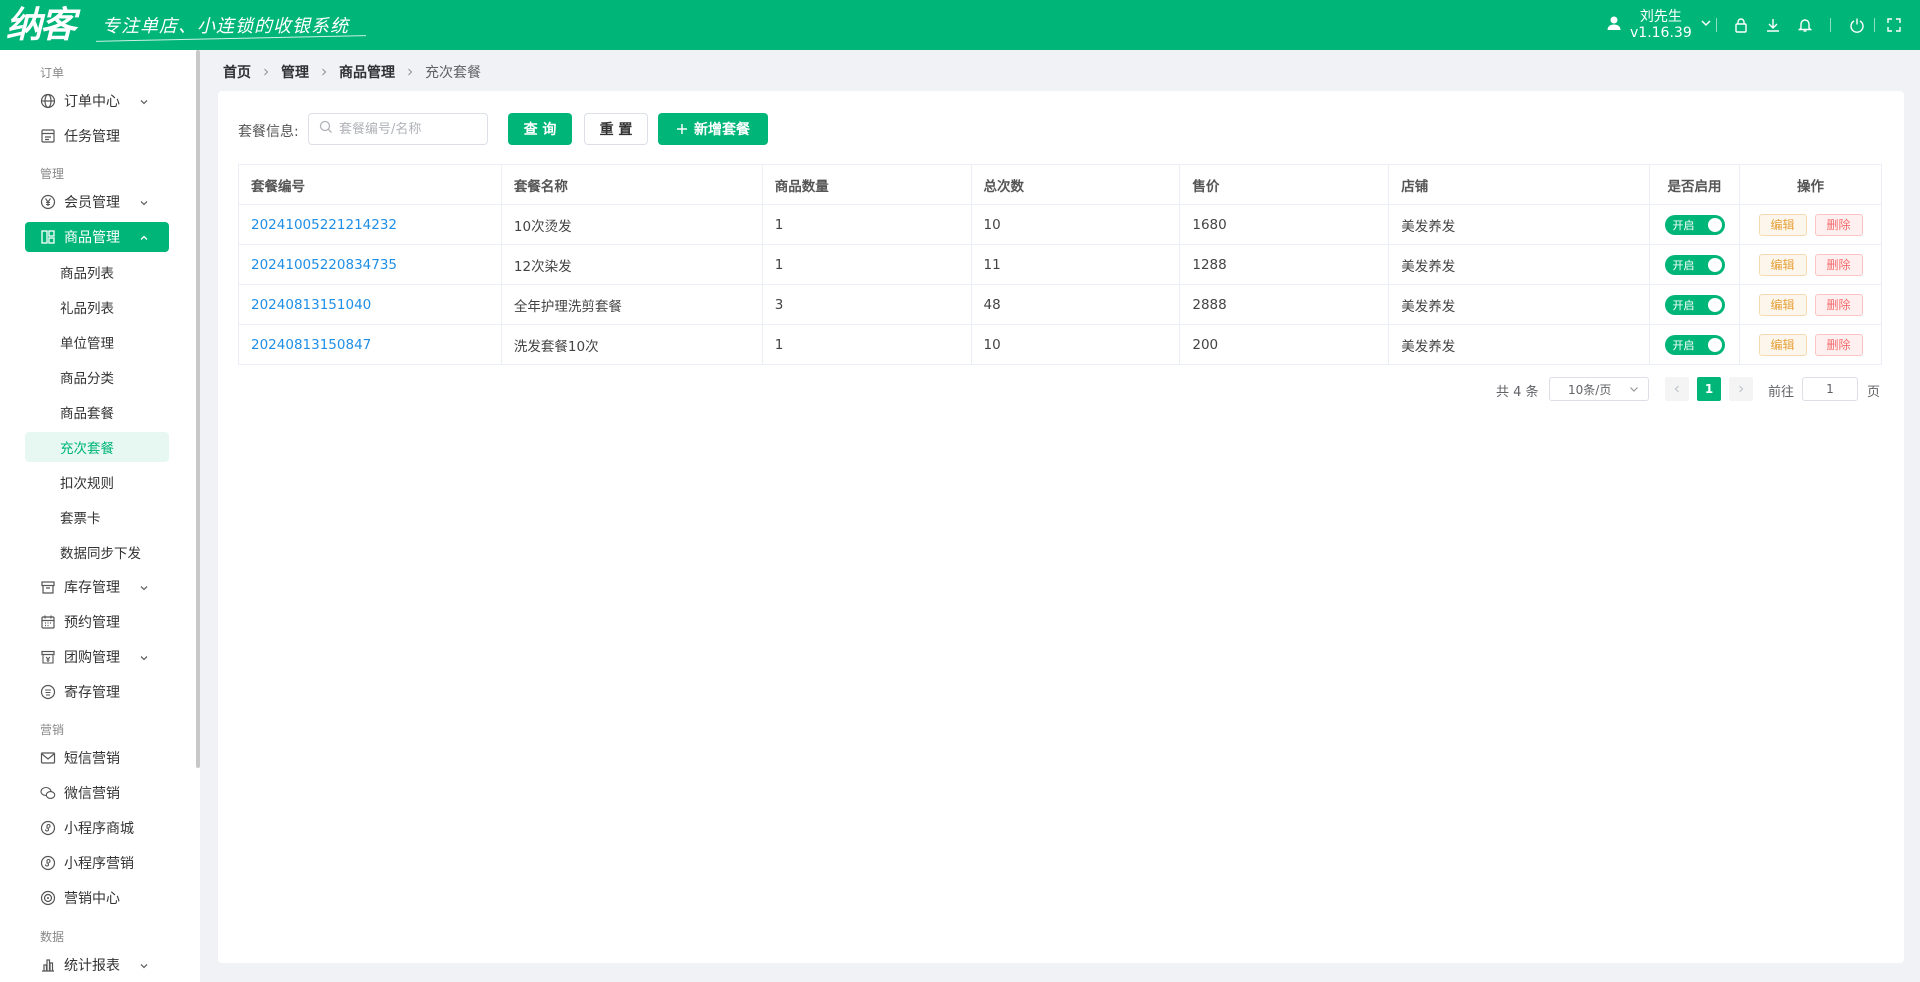  What do you see at coordinates (52, 73) in the screenshot?
I see `sidebar-group-order: 订单` at bounding box center [52, 73].